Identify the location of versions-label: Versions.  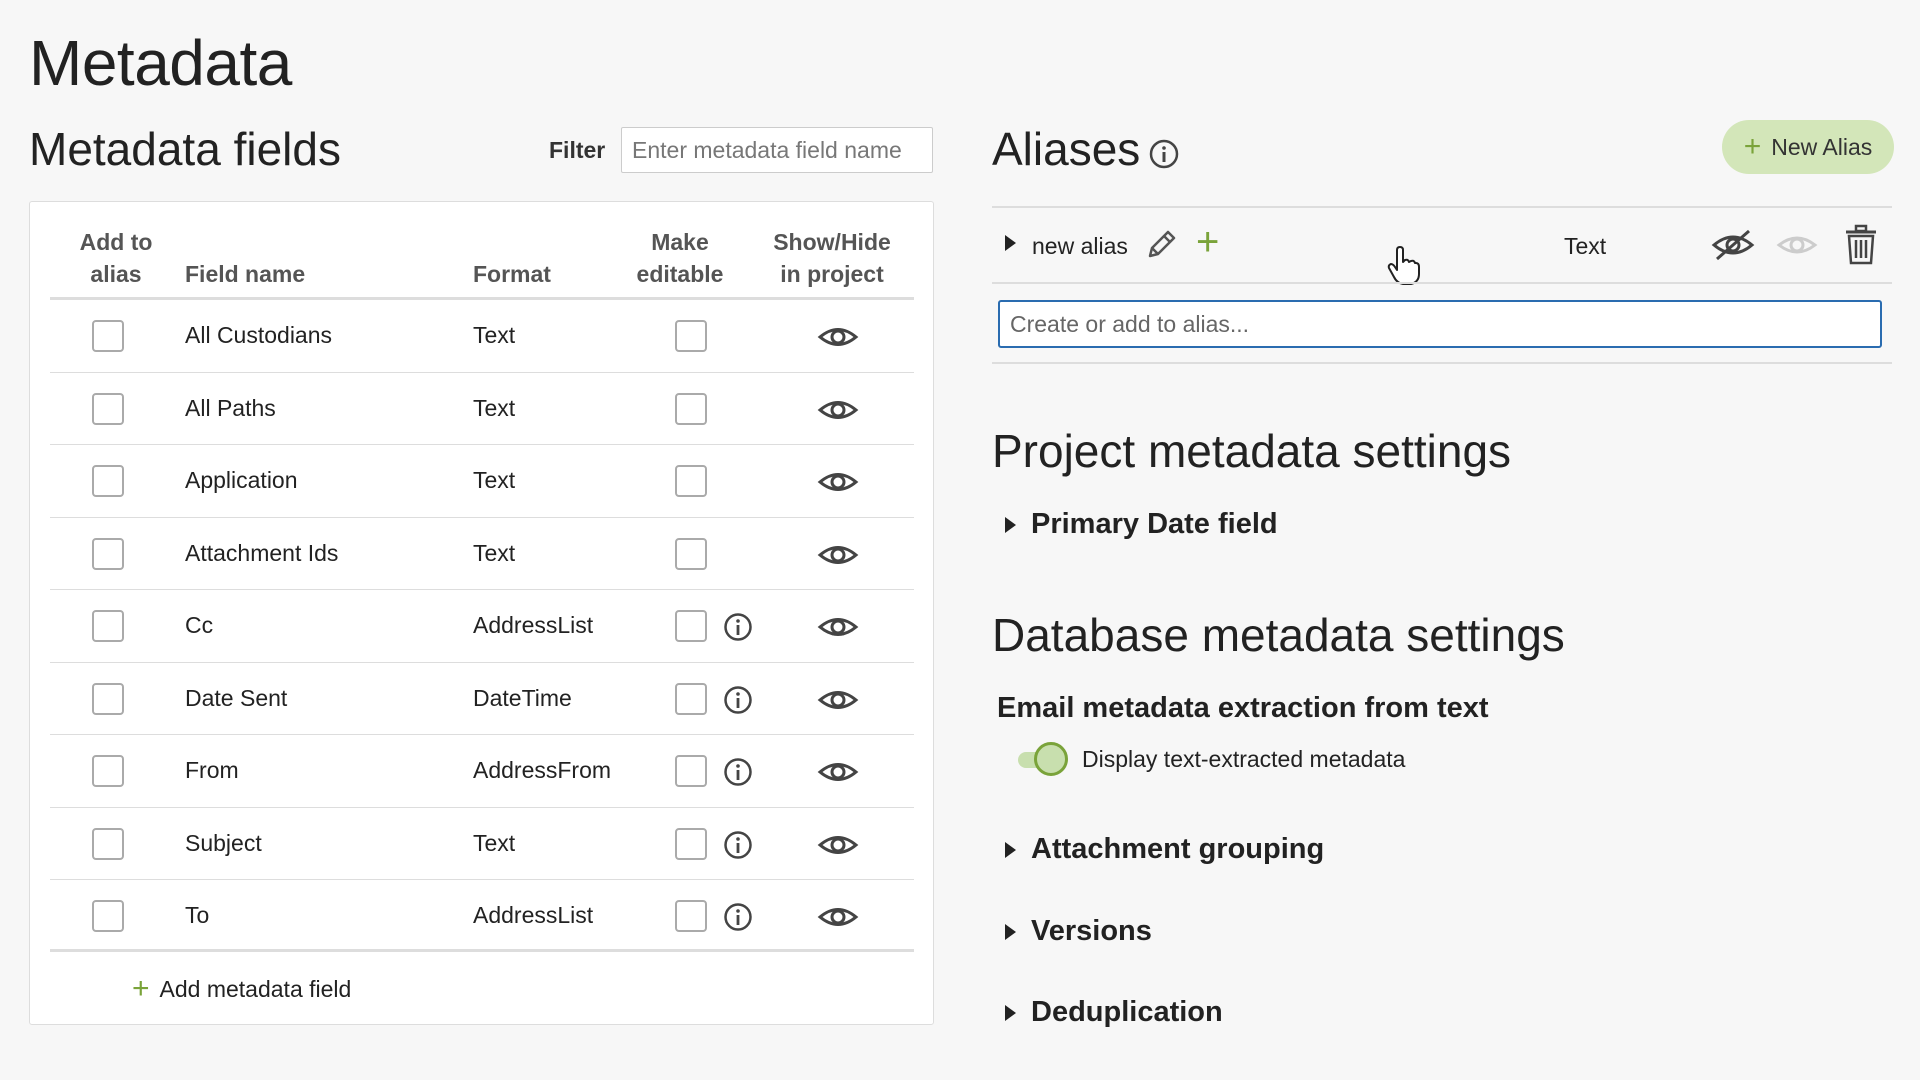
(1091, 931).